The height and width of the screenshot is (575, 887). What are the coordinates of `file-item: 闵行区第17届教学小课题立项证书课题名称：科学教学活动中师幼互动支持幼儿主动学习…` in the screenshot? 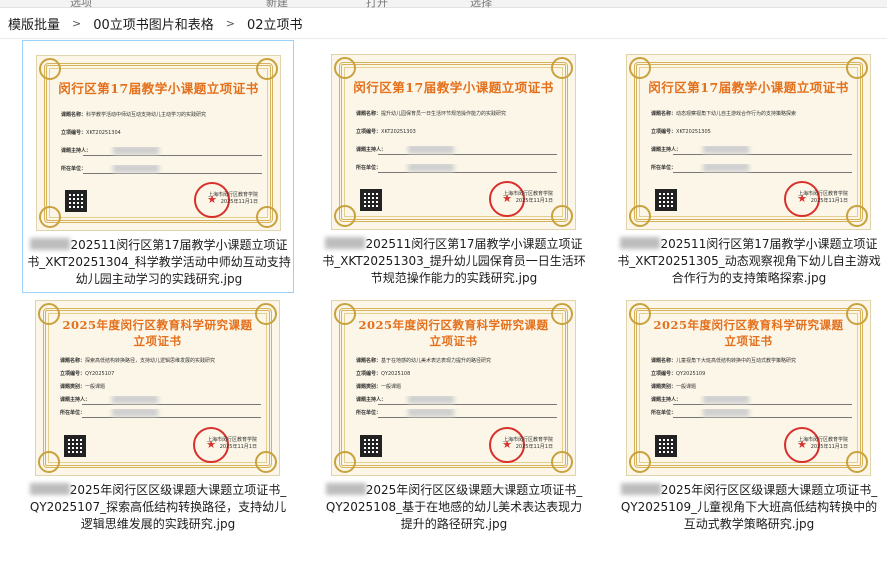 It's located at (158, 166).